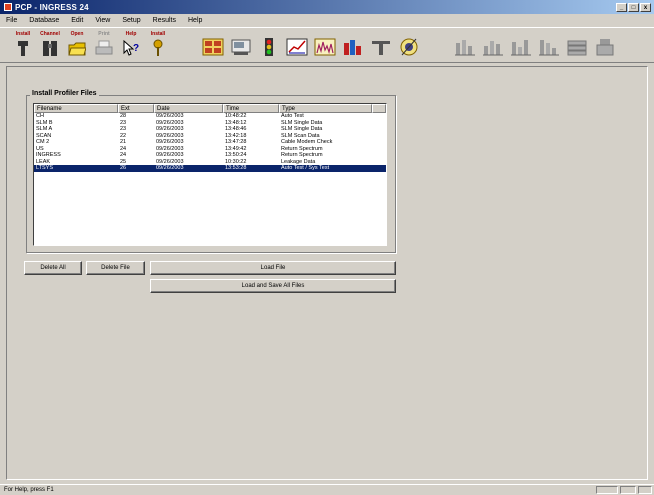 Image resolution: width=654 pixels, height=495 pixels. Describe the element at coordinates (273, 268) in the screenshot. I see `load-file-button: Load File` at that location.